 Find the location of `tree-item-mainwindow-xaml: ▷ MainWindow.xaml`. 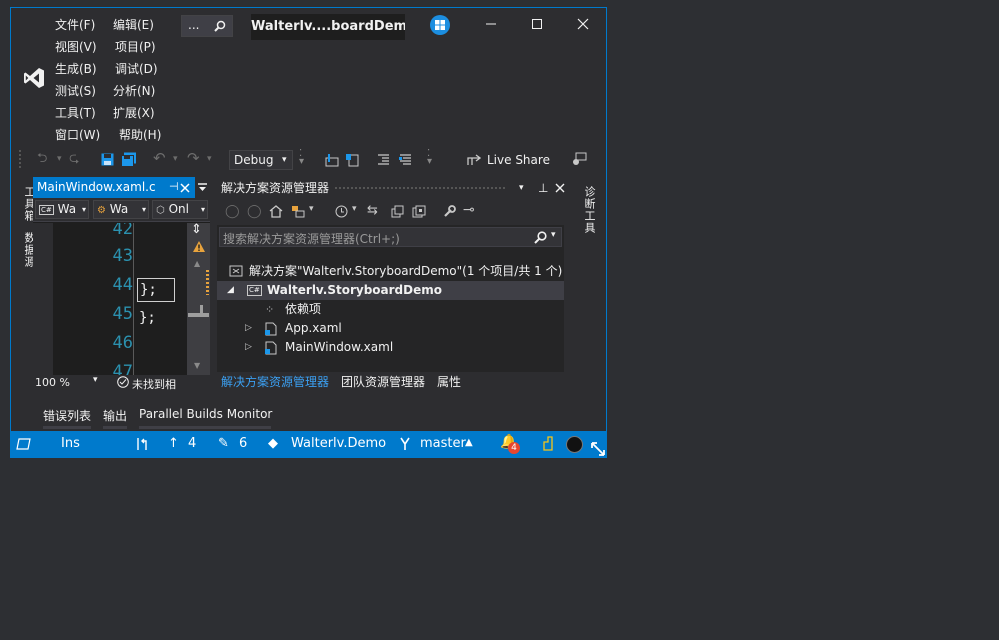

tree-item-mainwindow-xaml: ▷ MainWindow.xaml is located at coordinates (390, 347).